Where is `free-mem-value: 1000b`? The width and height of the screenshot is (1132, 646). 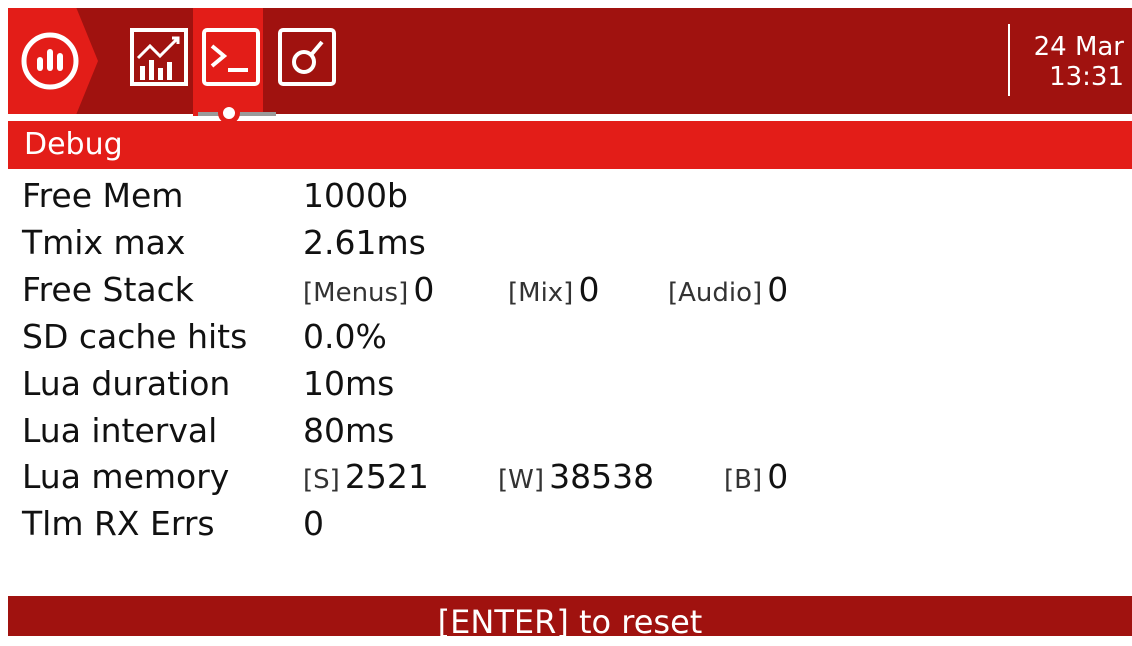 free-mem-value: 1000b is located at coordinates (355, 195).